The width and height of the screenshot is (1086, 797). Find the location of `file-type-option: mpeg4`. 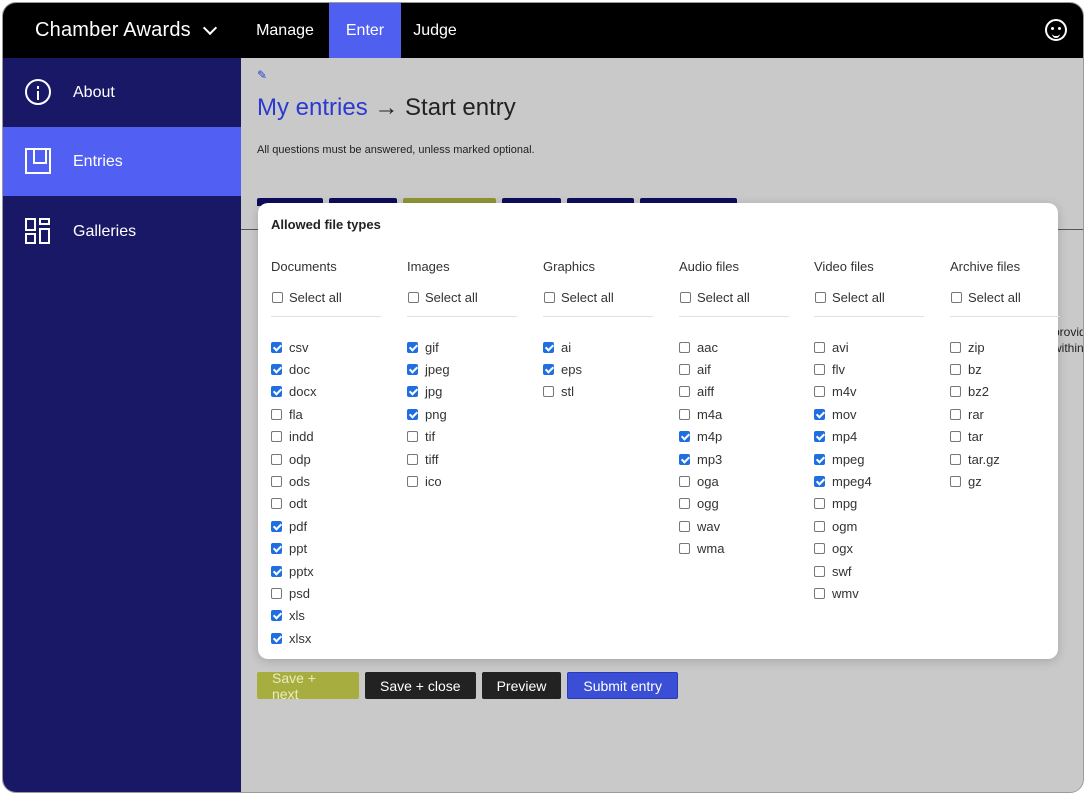

file-type-option: mpeg4 is located at coordinates (869, 481).